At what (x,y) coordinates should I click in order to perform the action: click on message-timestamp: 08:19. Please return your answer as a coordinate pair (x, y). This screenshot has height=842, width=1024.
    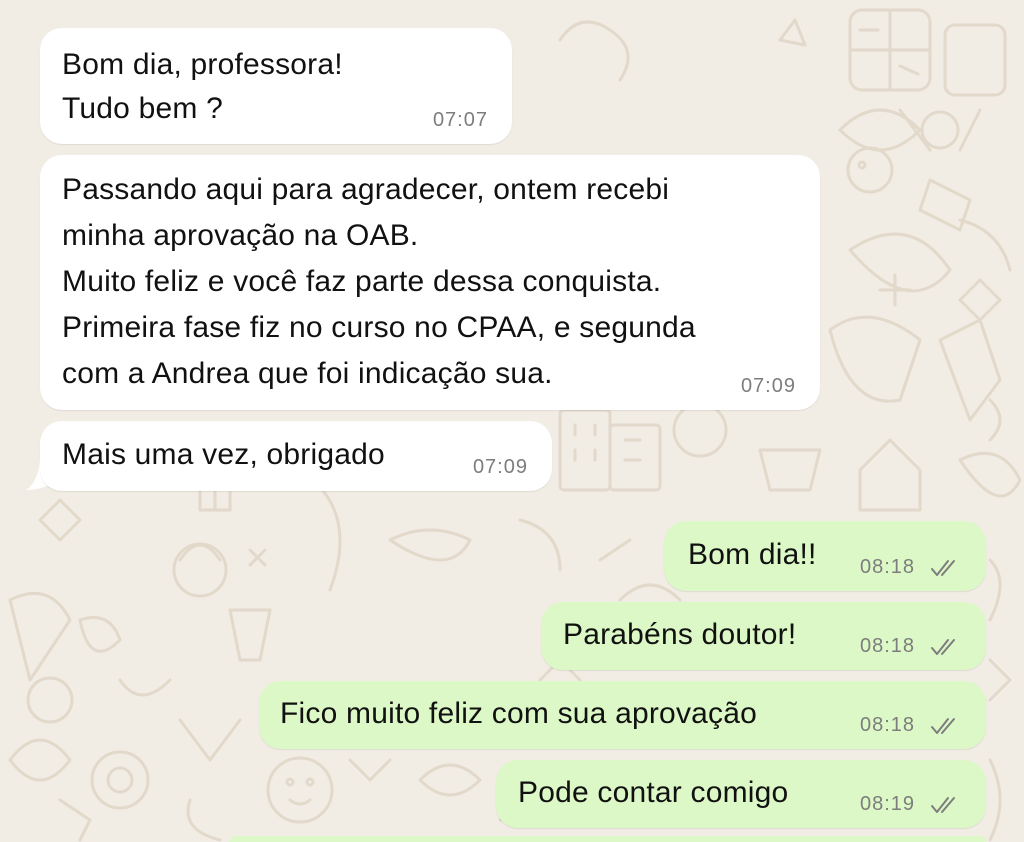
    Looking at the image, I should click on (888, 804).